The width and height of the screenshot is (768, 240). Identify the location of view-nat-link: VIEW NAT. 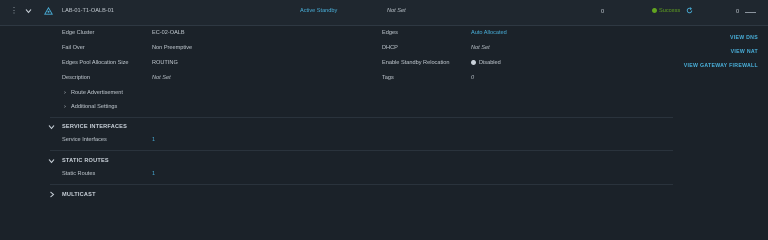
(744, 52).